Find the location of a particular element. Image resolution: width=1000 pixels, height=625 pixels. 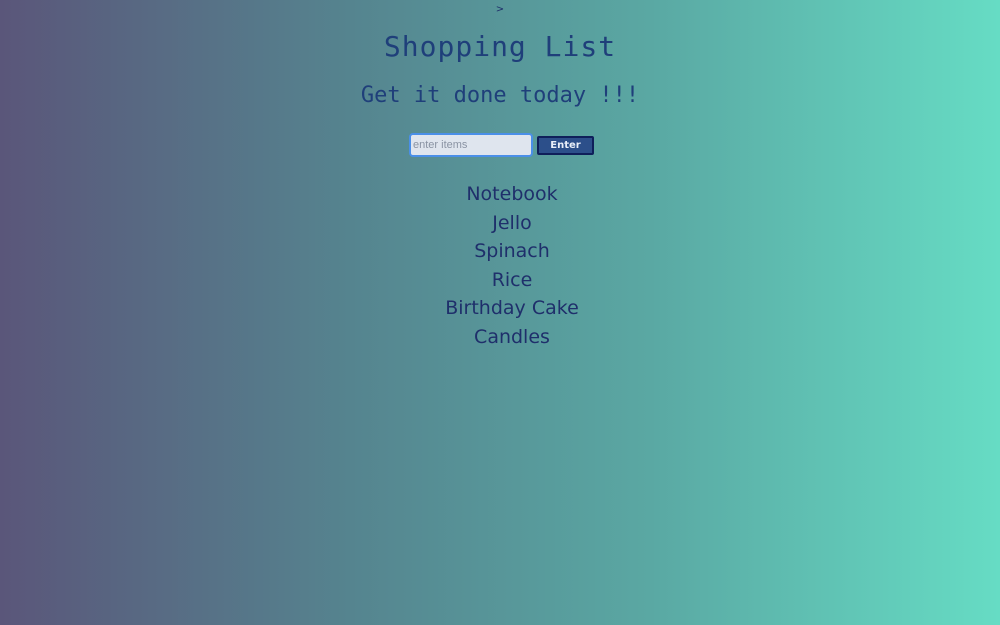

enter-button: Enter is located at coordinates (565, 145).